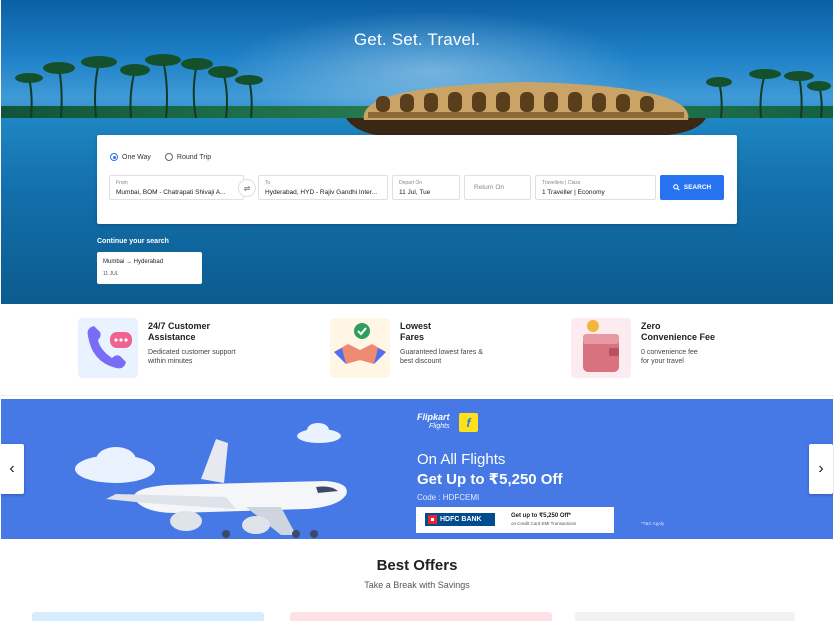  I want to click on feature-desc: 0 convenience fee for your travel, so click(669, 357).